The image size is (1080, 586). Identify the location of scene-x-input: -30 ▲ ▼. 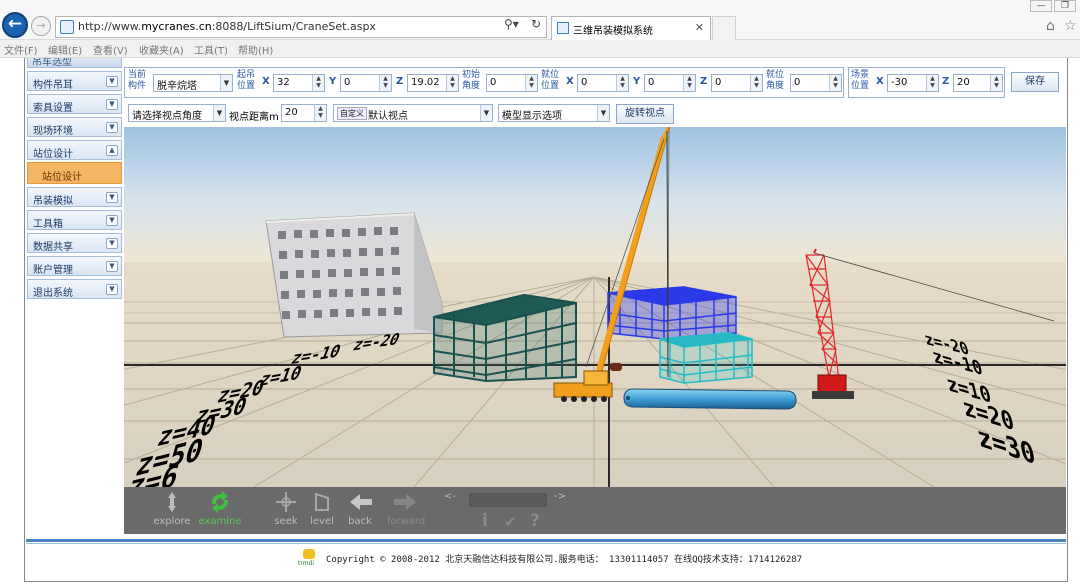
(913, 83).